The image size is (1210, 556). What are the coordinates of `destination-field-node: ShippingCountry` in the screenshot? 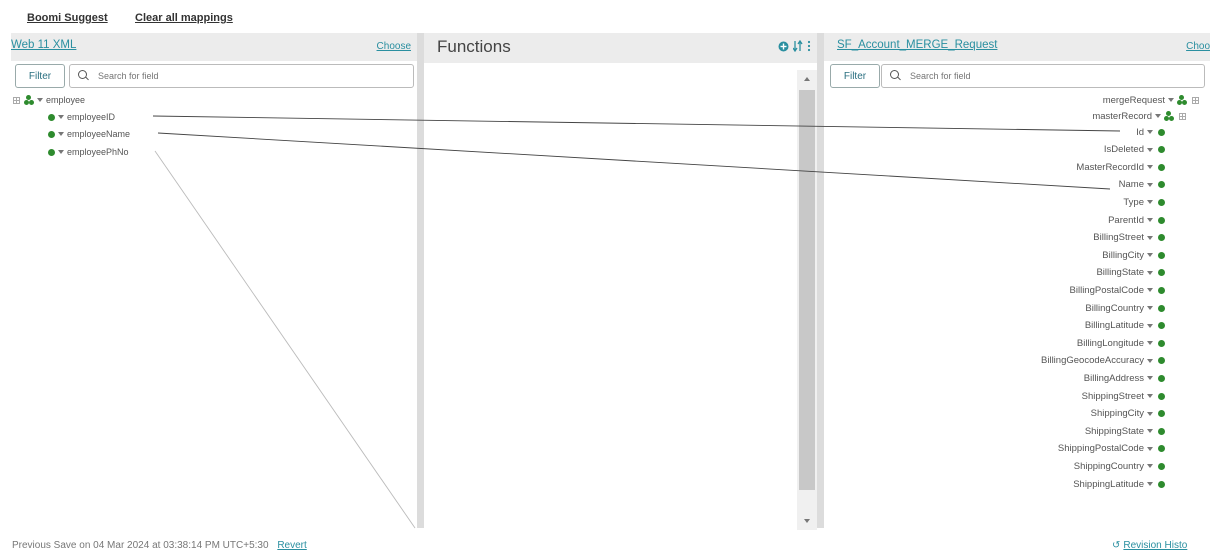 It's located at (1119, 466).